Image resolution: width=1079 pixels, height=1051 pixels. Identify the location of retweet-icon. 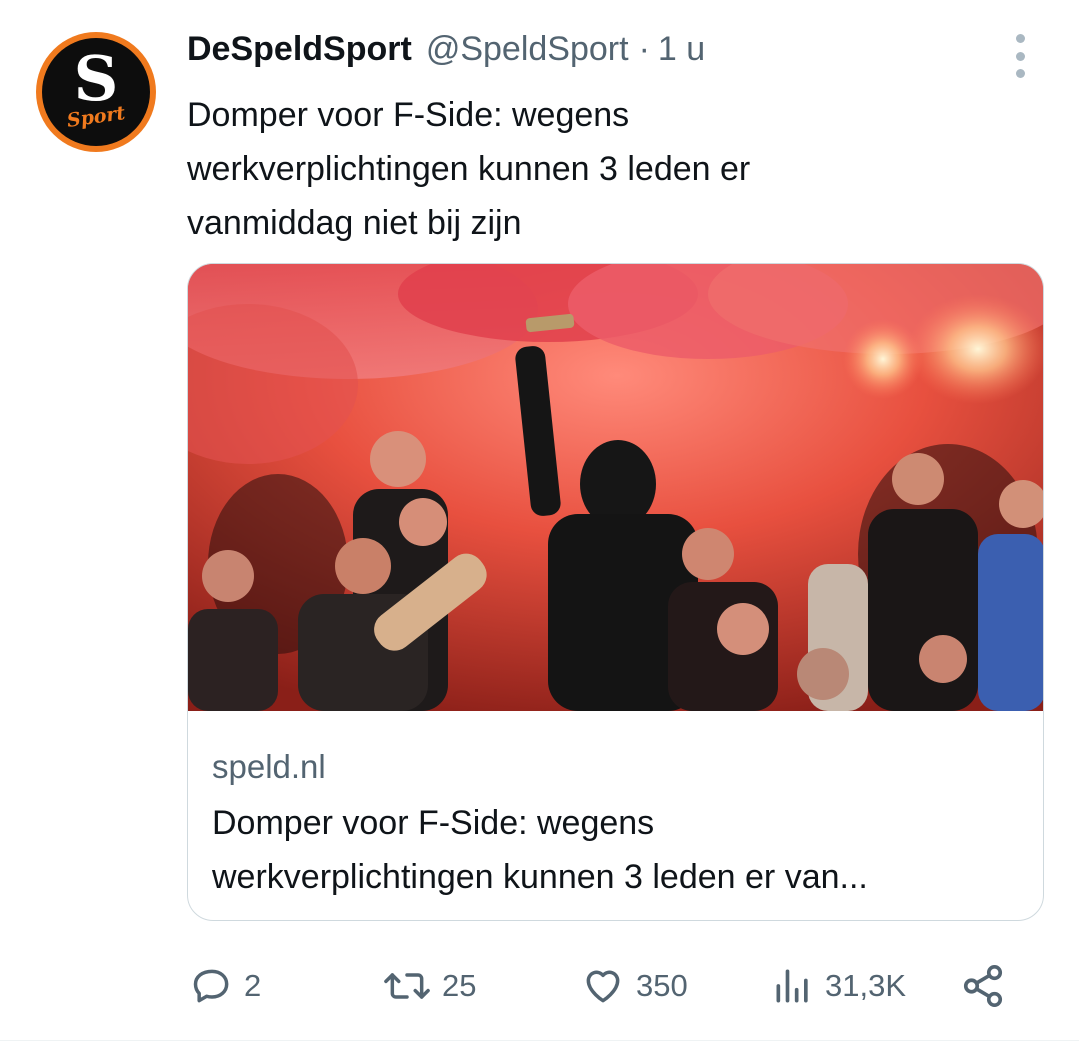
(407, 986).